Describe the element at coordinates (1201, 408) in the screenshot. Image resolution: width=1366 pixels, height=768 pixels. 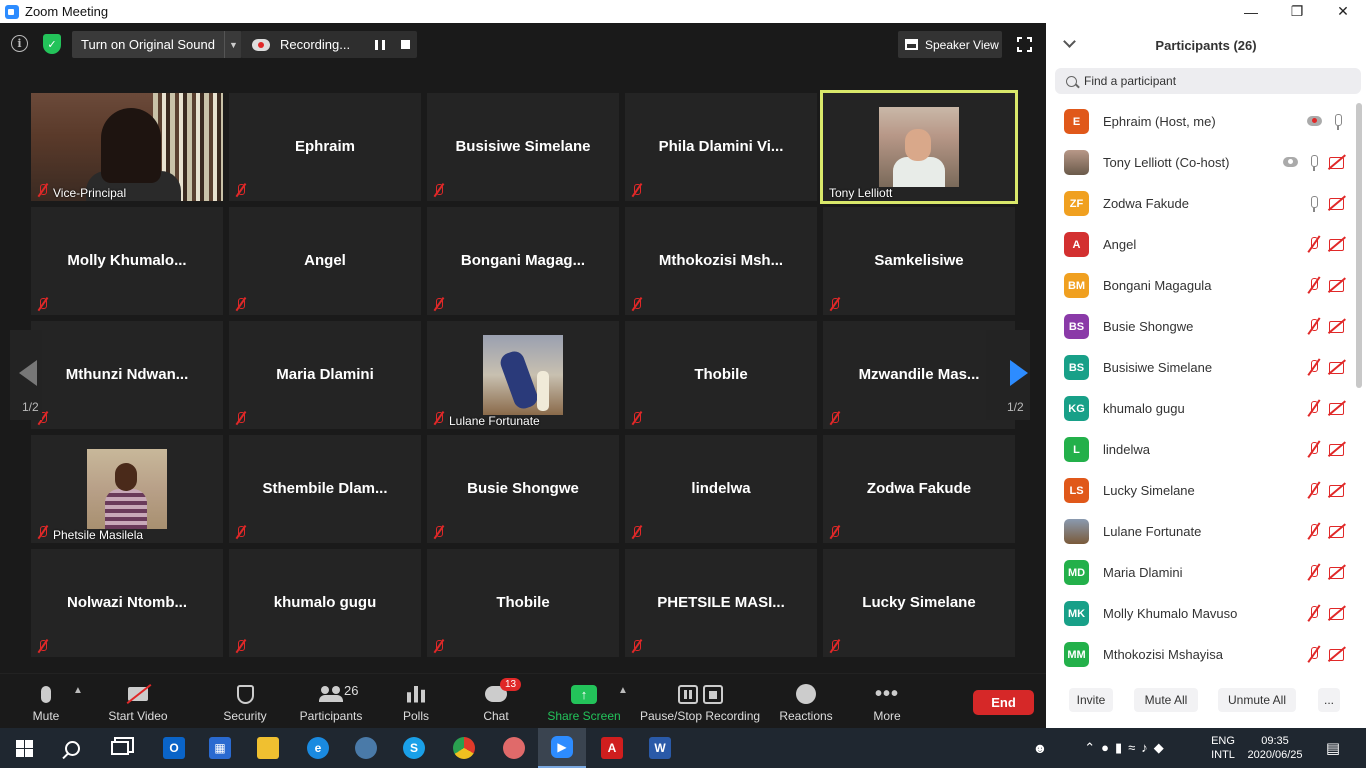
I see `participant-row: KG khumalo gugu` at that location.